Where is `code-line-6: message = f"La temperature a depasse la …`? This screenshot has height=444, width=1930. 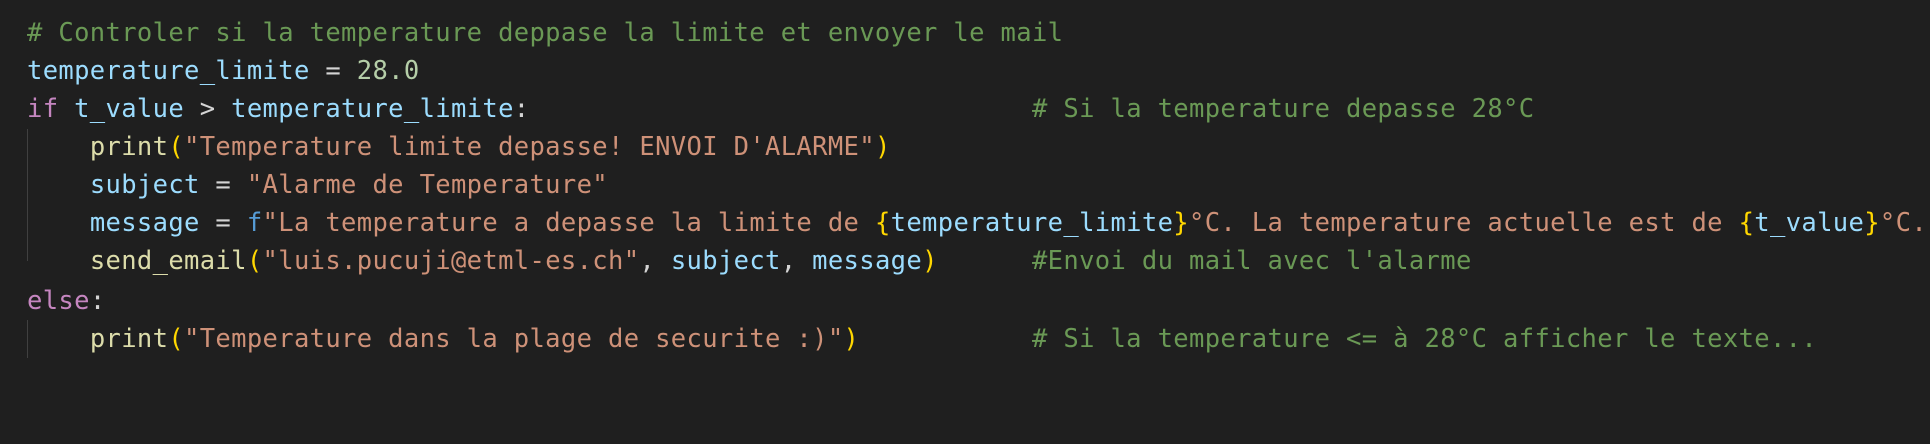 code-line-6: message = f"La temperature a depasse la … is located at coordinates (978, 223).